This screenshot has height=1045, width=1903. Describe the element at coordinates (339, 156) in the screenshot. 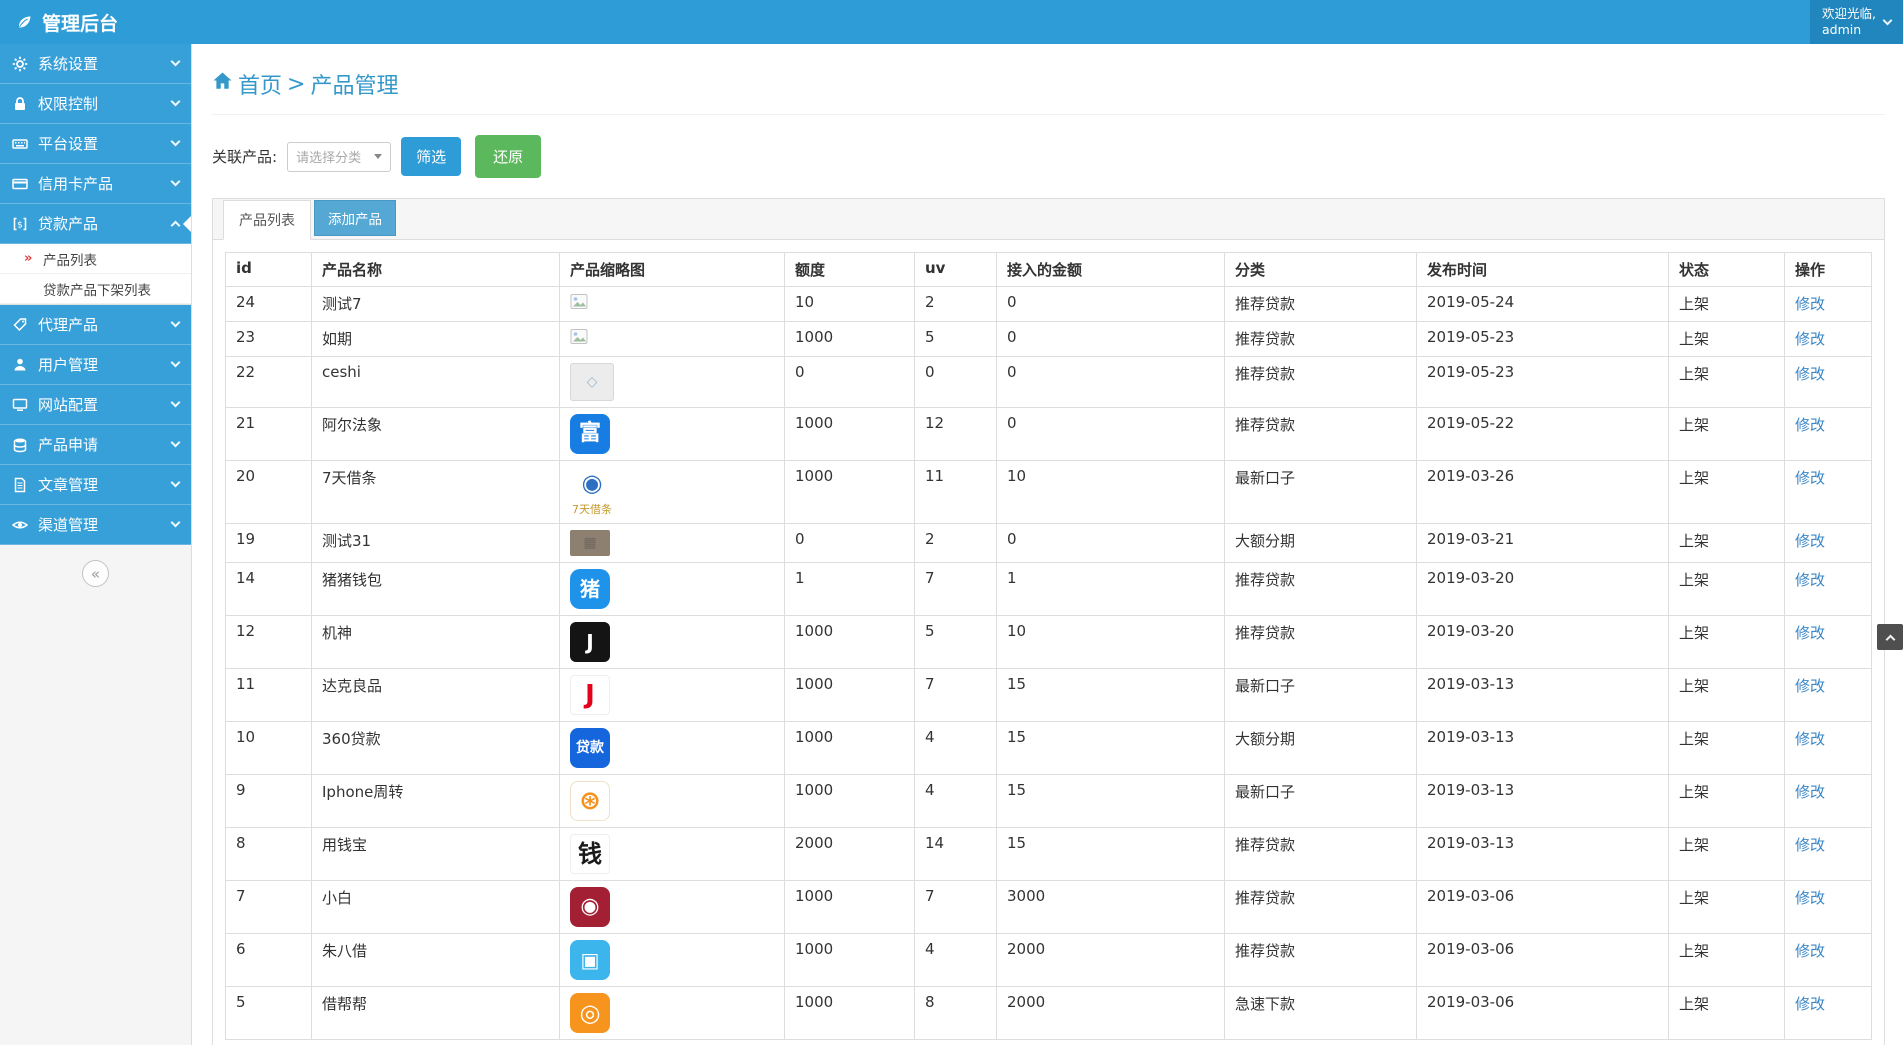

I see `category-select: 请选择分类` at that location.